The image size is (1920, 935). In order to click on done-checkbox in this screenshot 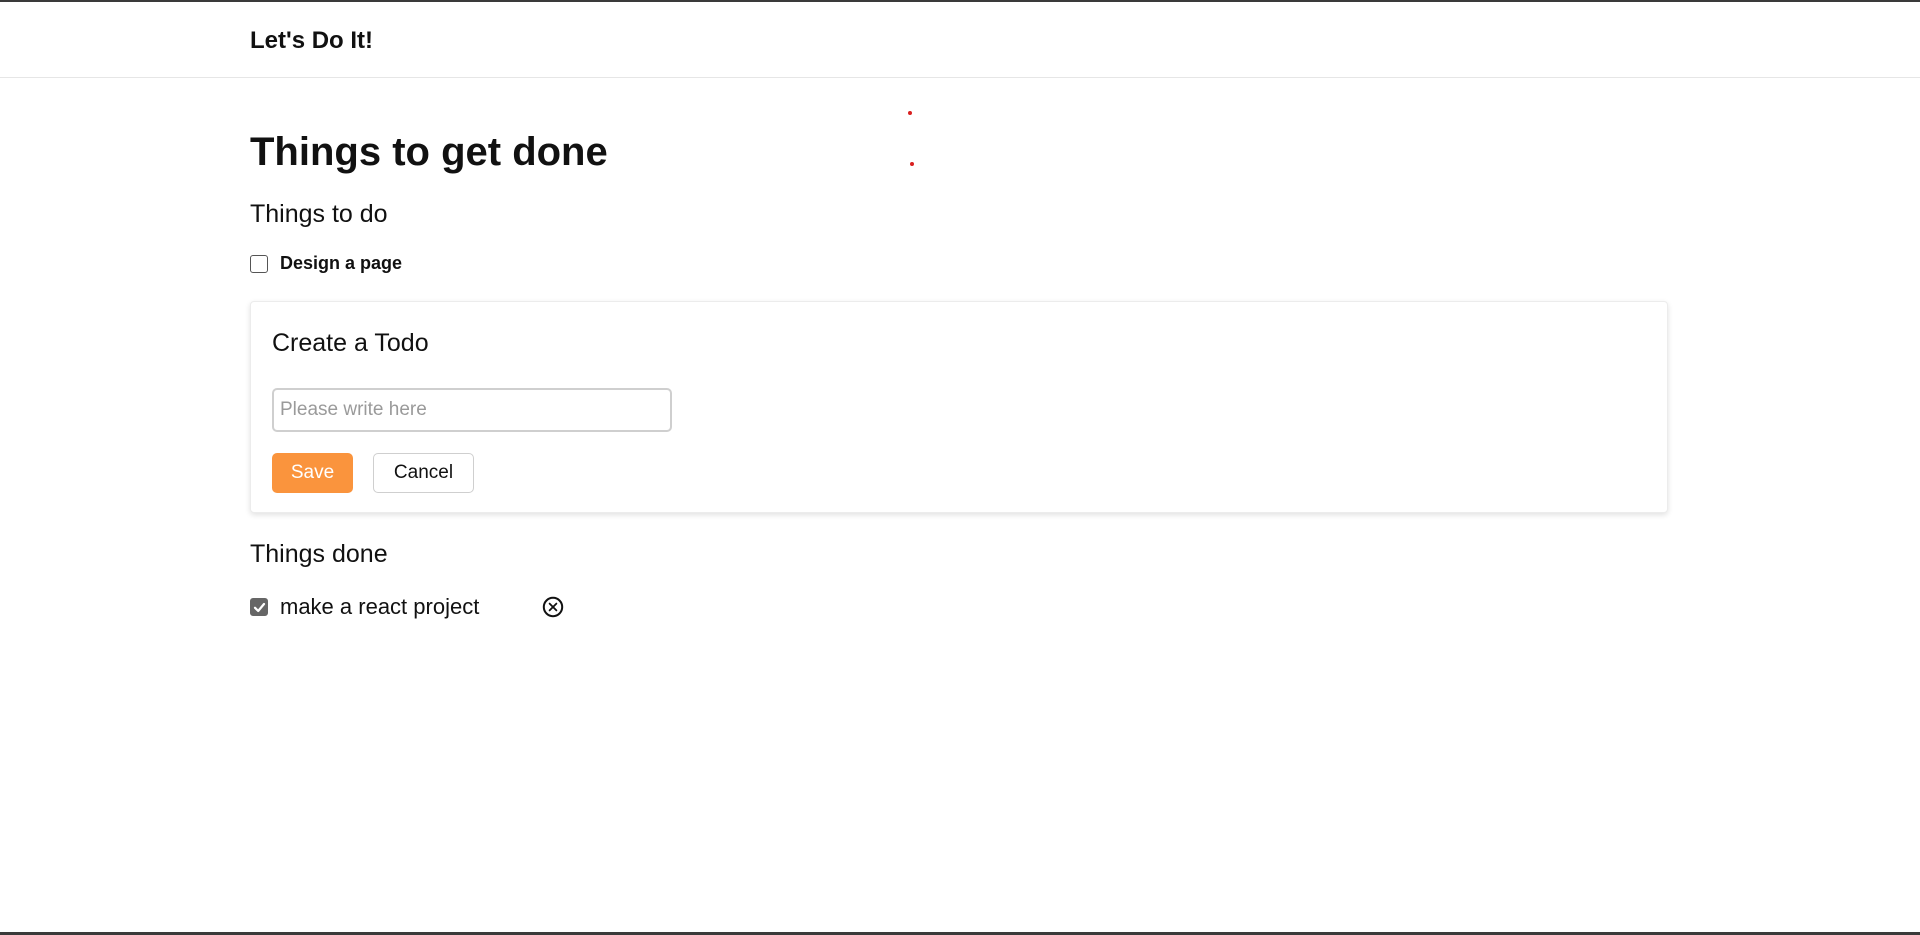, I will do `click(259, 607)`.